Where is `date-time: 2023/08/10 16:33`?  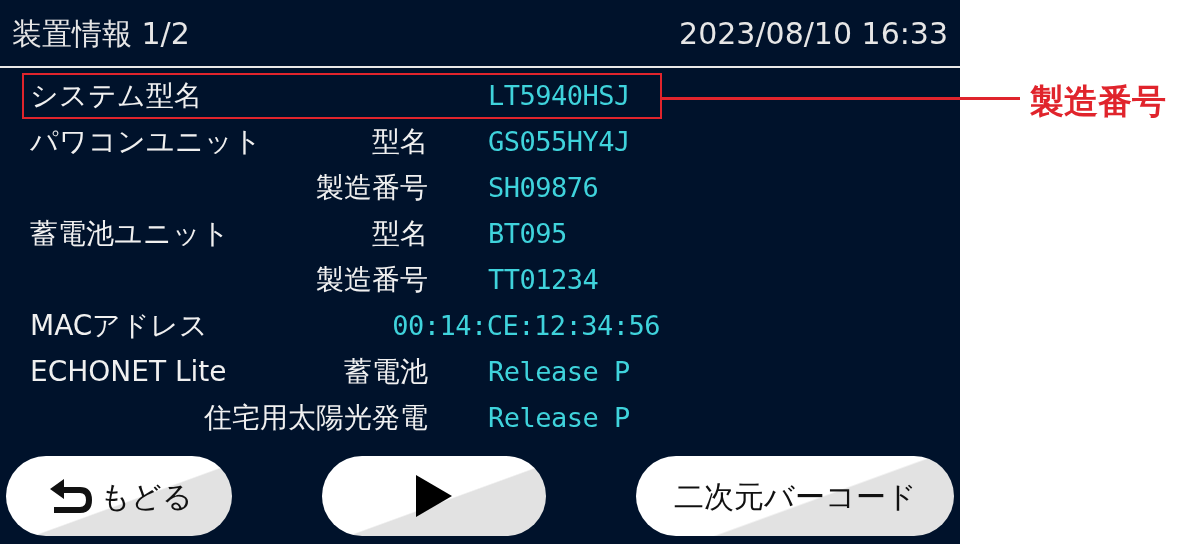 date-time: 2023/08/10 16:33 is located at coordinates (813, 33).